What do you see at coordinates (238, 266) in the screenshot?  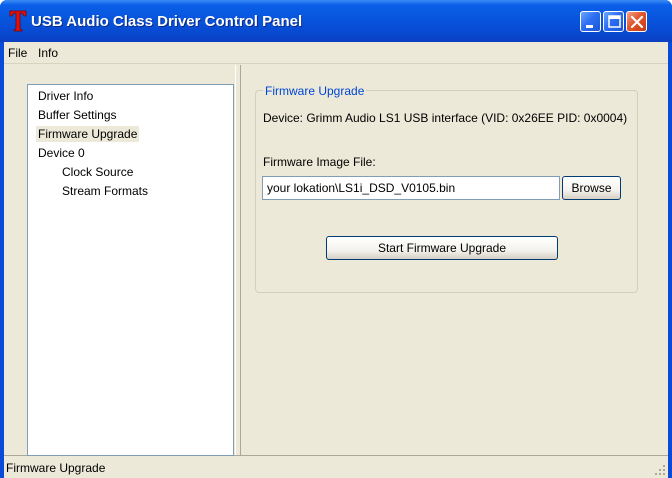 I see `panel-splitter` at bounding box center [238, 266].